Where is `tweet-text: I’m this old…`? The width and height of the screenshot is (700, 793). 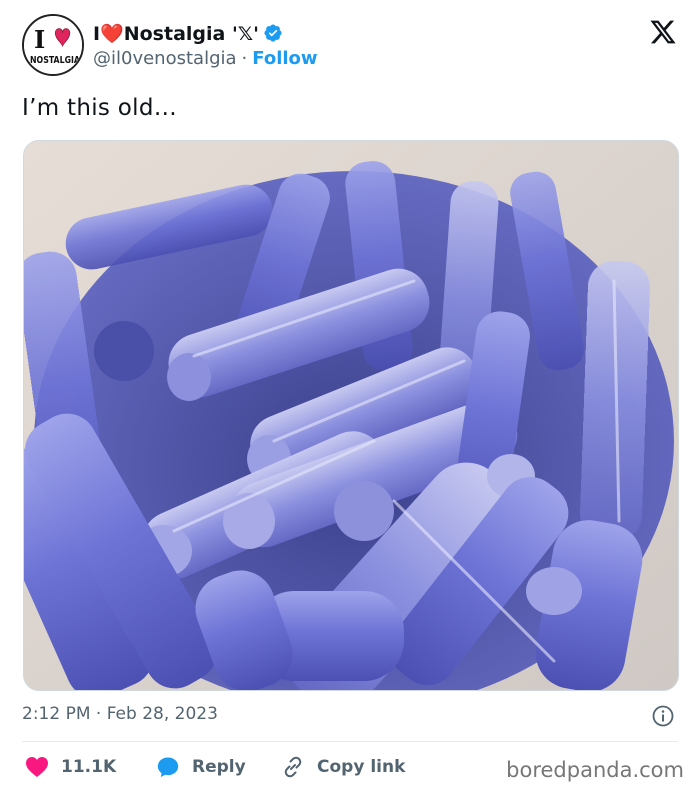
tweet-text: I’m this old… is located at coordinates (100, 108).